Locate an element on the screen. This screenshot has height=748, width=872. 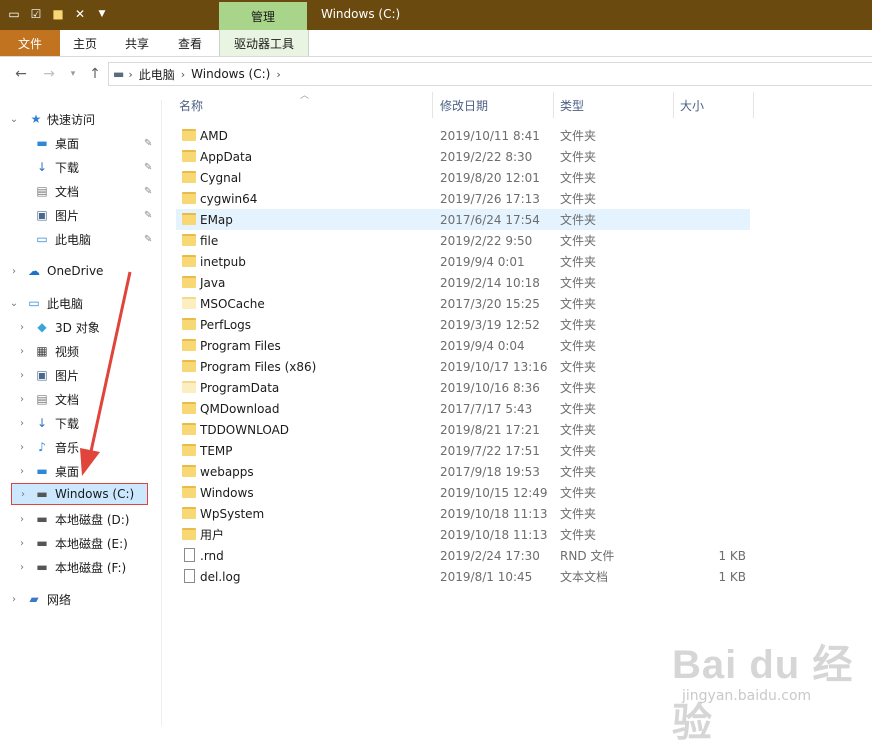
watermark: Bai du 经验 jingyan.baidu.com is located at coordinates (767, 688).